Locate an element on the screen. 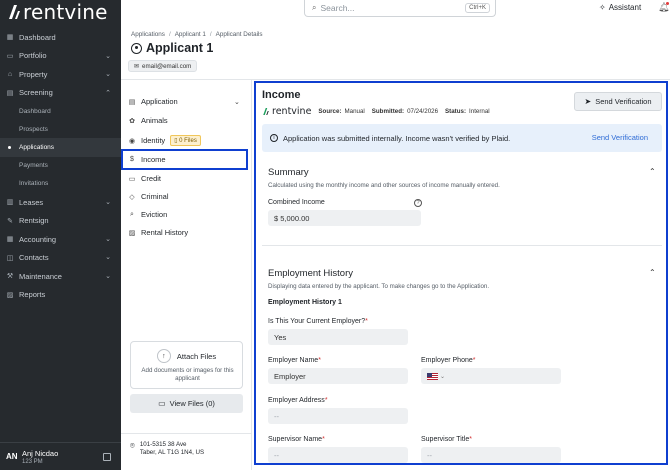  user-time: 123 PM is located at coordinates (32, 461).